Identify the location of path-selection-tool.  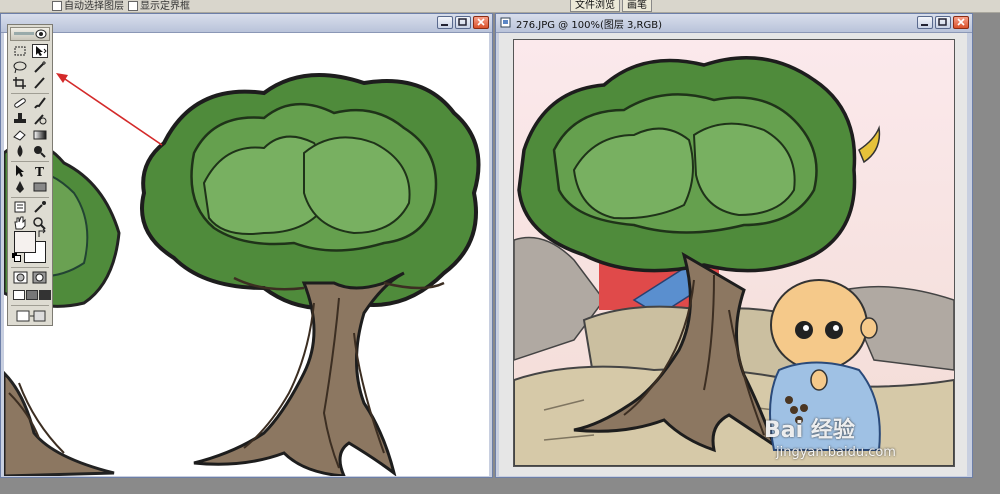
(20, 171).